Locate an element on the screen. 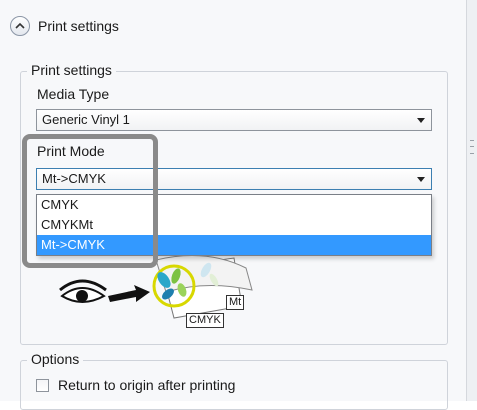 The height and width of the screenshot is (410, 477). vertical-scrollbar is located at coordinates (471, 200).